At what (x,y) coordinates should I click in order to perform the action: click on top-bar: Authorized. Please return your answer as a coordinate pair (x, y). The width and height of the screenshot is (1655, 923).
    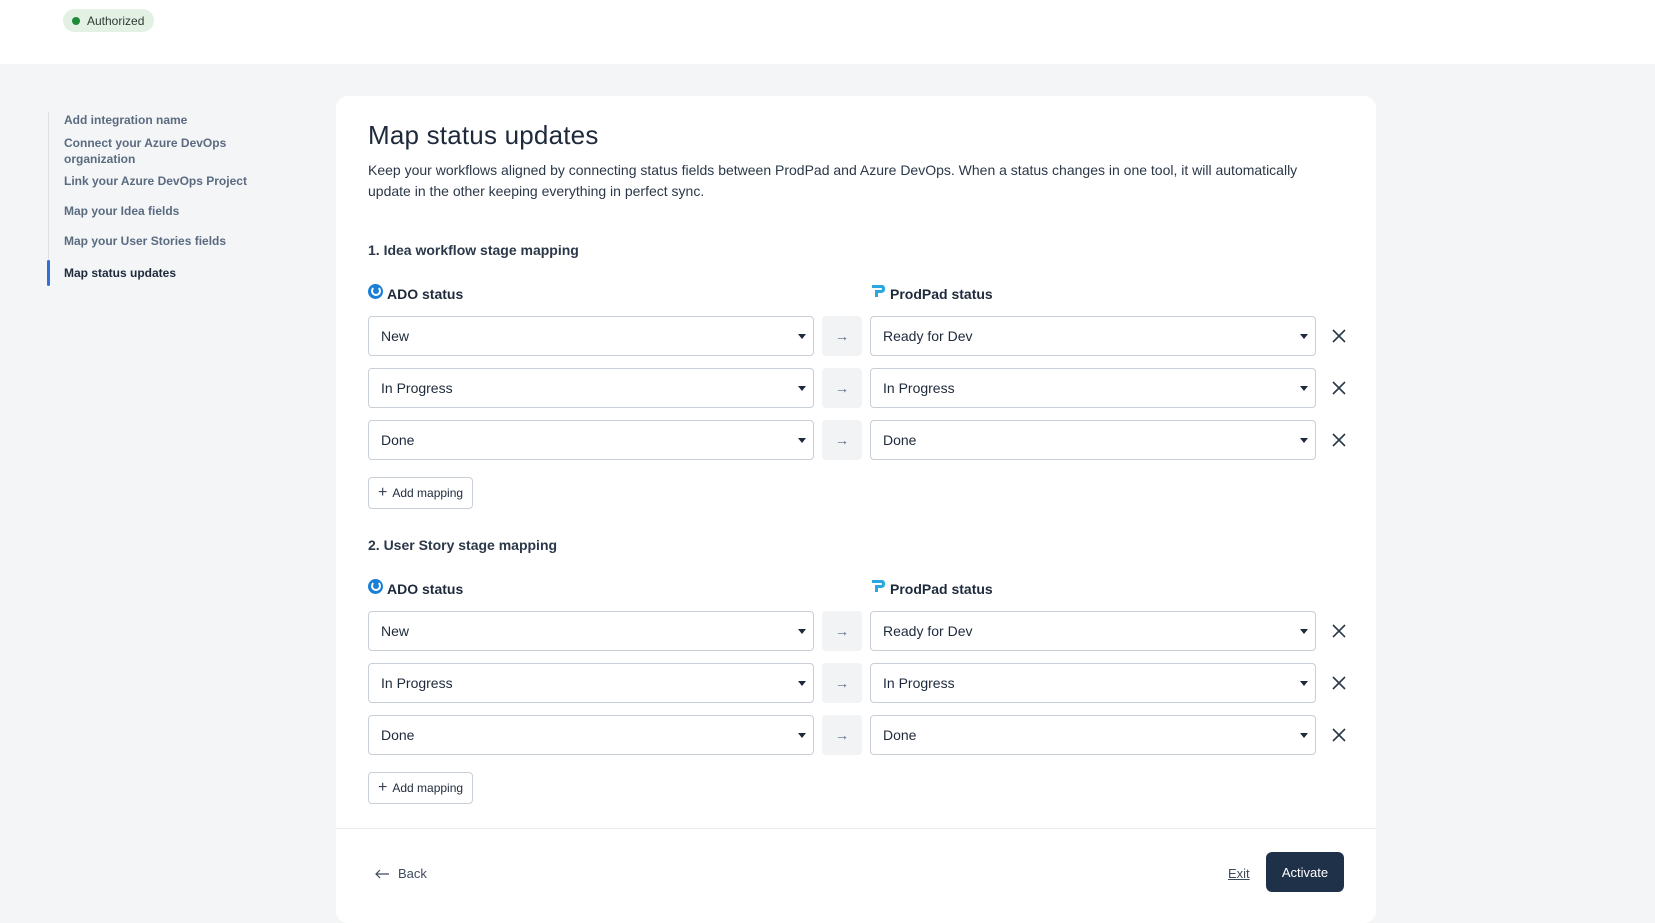
    Looking at the image, I should click on (827, 32).